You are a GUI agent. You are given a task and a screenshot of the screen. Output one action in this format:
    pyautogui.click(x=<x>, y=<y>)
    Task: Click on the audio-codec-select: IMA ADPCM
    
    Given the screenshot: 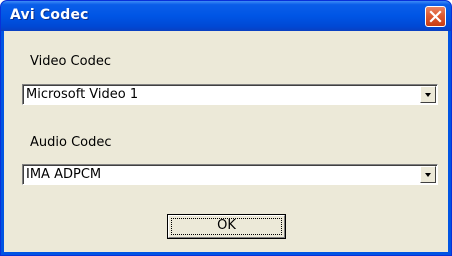 What is the action you would take?
    pyautogui.click(x=230, y=174)
    